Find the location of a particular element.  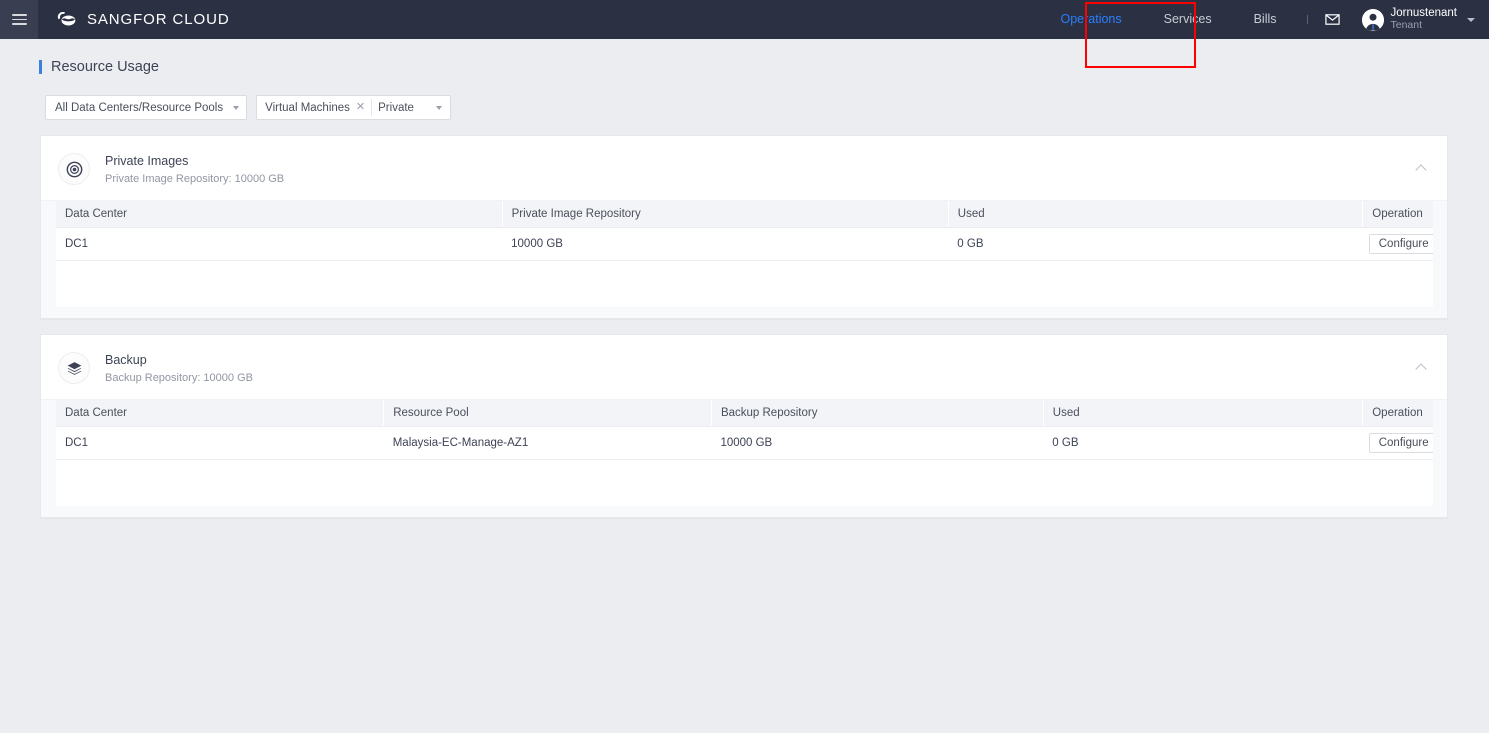

visibility-select-value: Private is located at coordinates (396, 107).